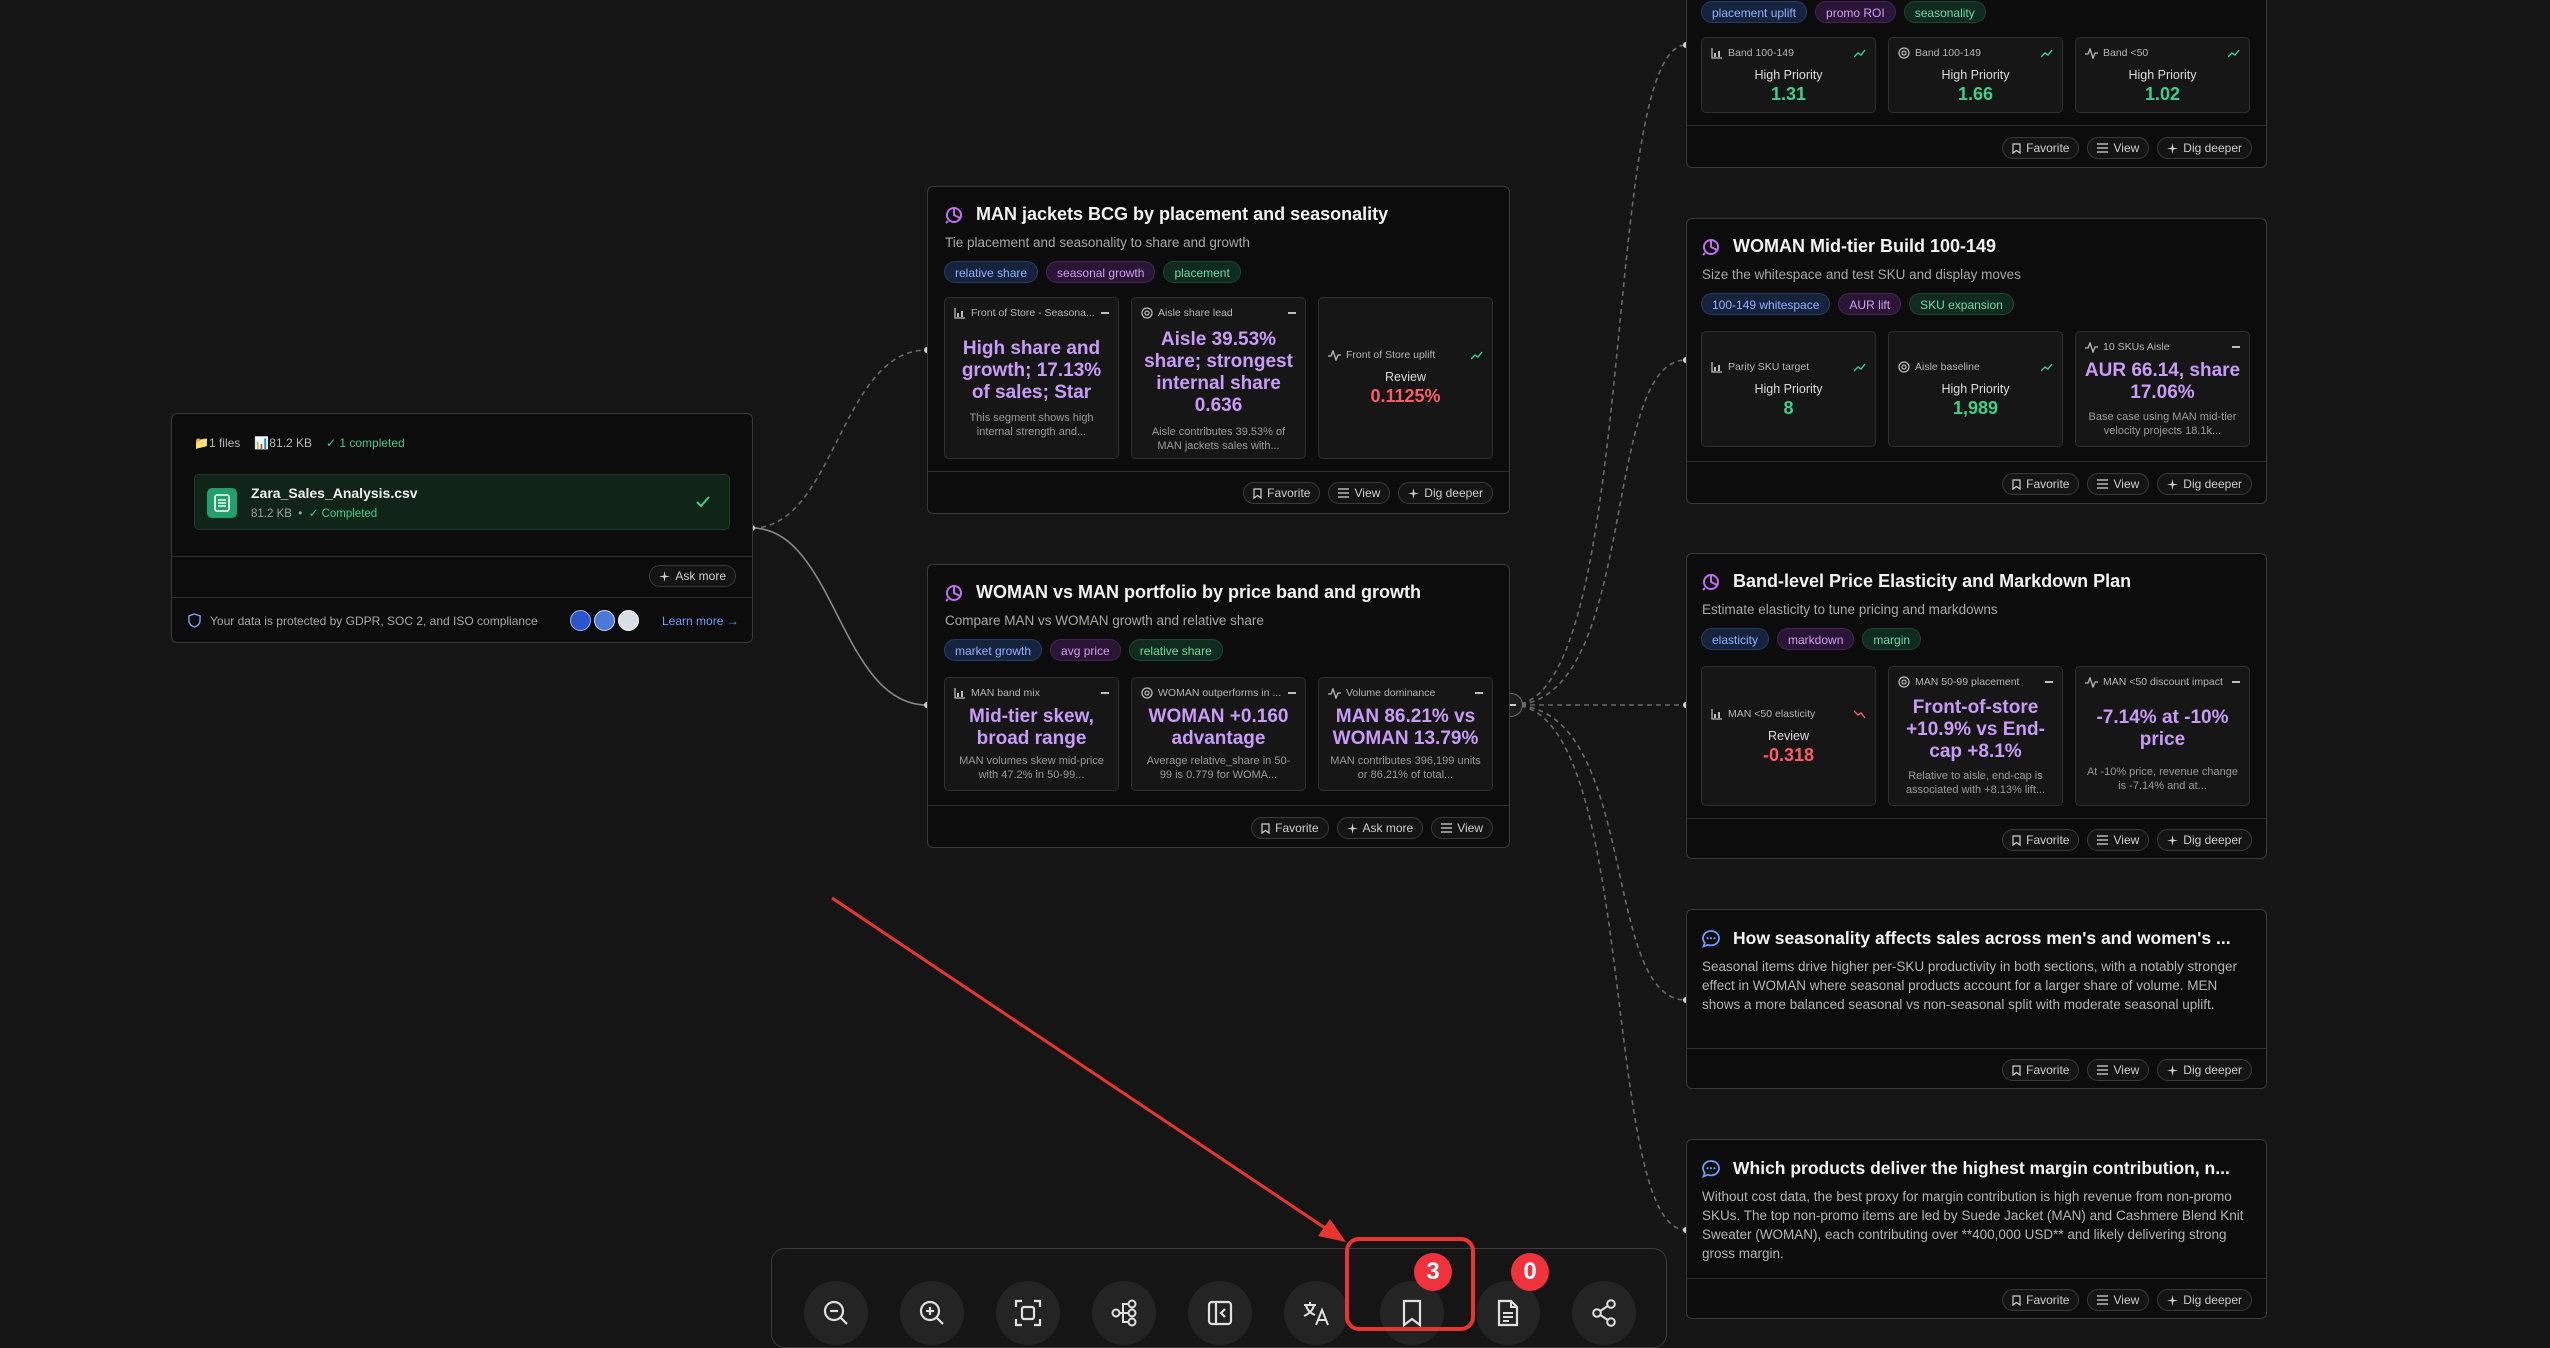 This screenshot has height=1348, width=2550. Describe the element at coordinates (1508, 1313) in the screenshot. I see `report-icon` at that location.